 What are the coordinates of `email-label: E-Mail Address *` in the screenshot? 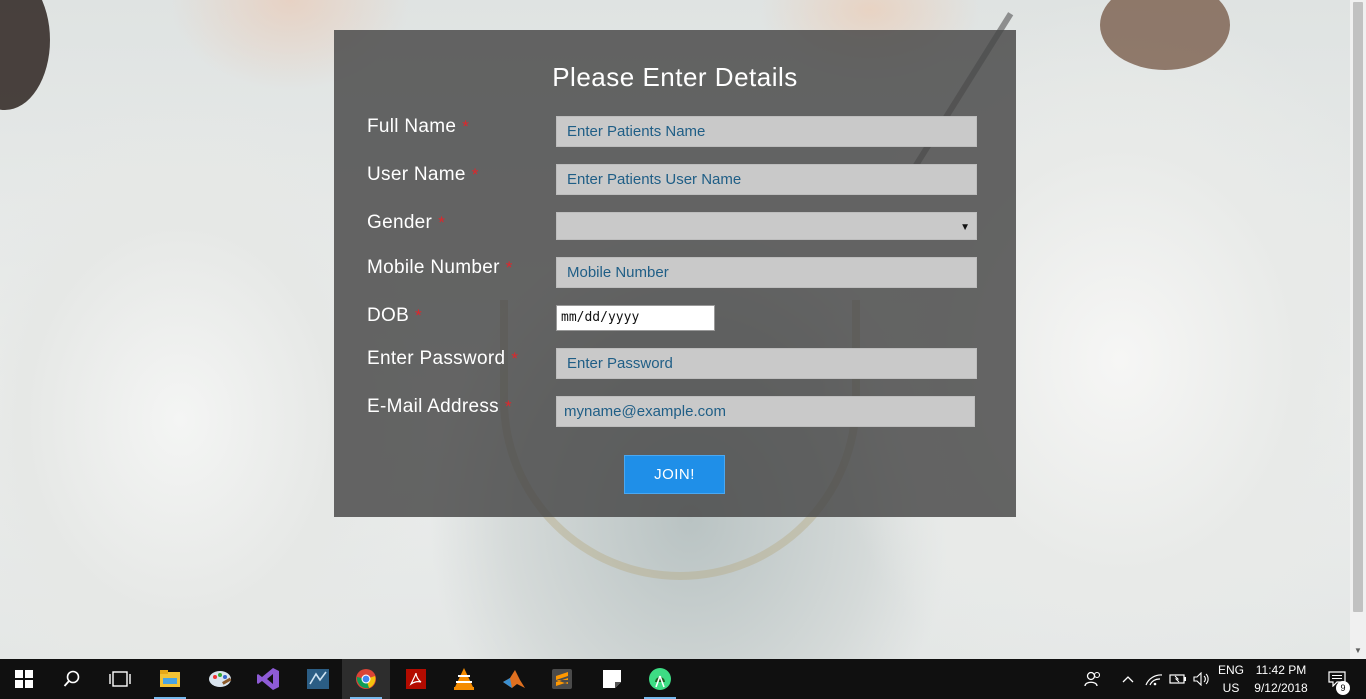 It's located at (439, 406).